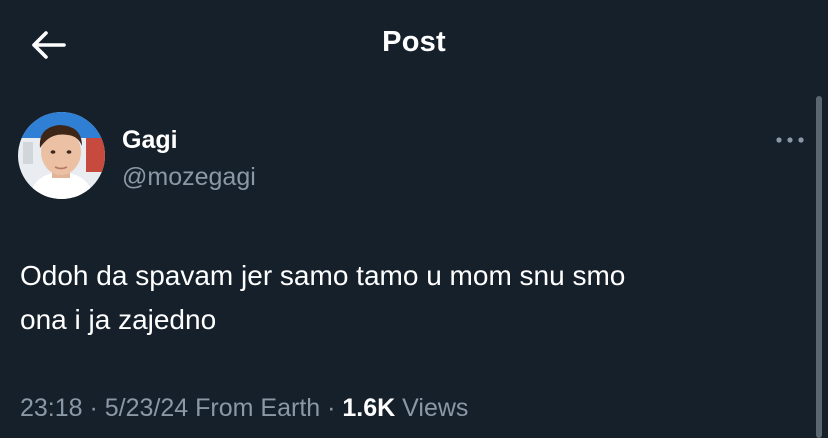 This screenshot has height=438, width=828. What do you see at coordinates (414, 42) in the screenshot?
I see `page-title: Post` at bounding box center [414, 42].